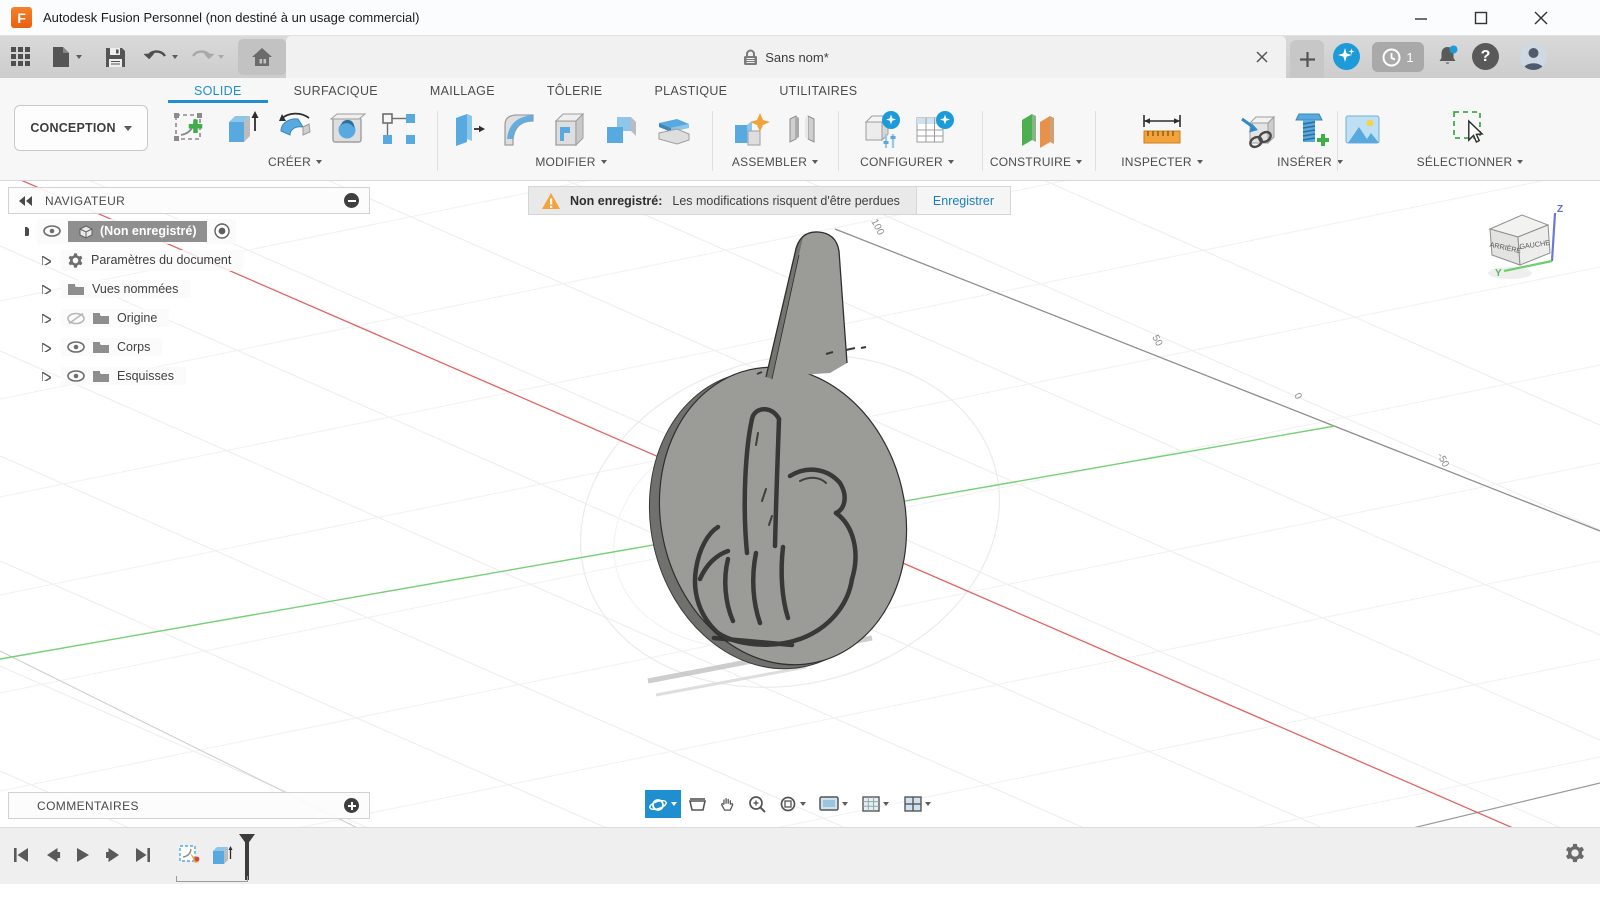 This screenshot has width=1600, height=900. Describe the element at coordinates (81, 128) in the screenshot. I see `workspace-selector-button: CONCEPTION` at that location.